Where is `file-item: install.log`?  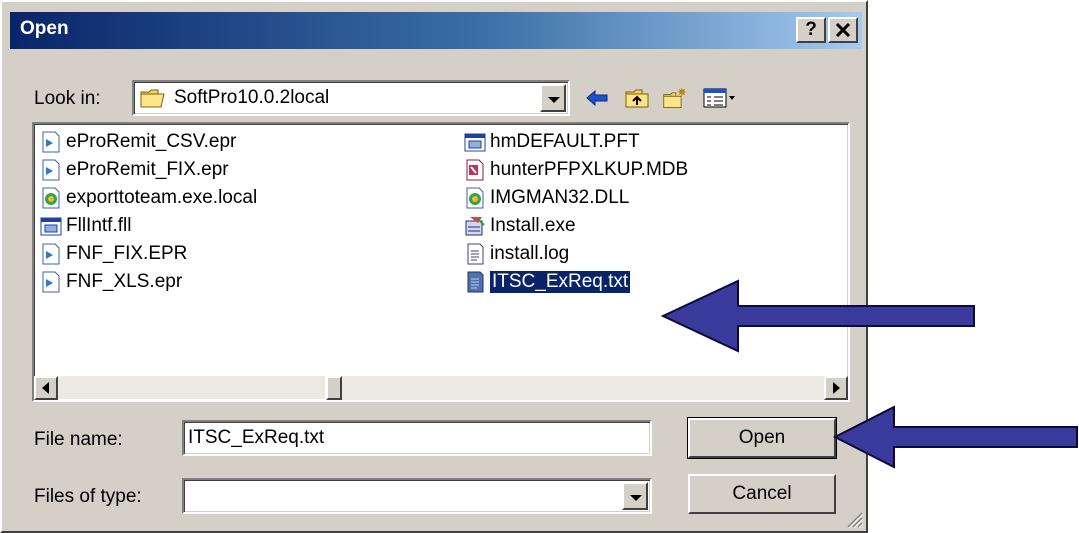
file-item: install.log is located at coordinates (516, 254).